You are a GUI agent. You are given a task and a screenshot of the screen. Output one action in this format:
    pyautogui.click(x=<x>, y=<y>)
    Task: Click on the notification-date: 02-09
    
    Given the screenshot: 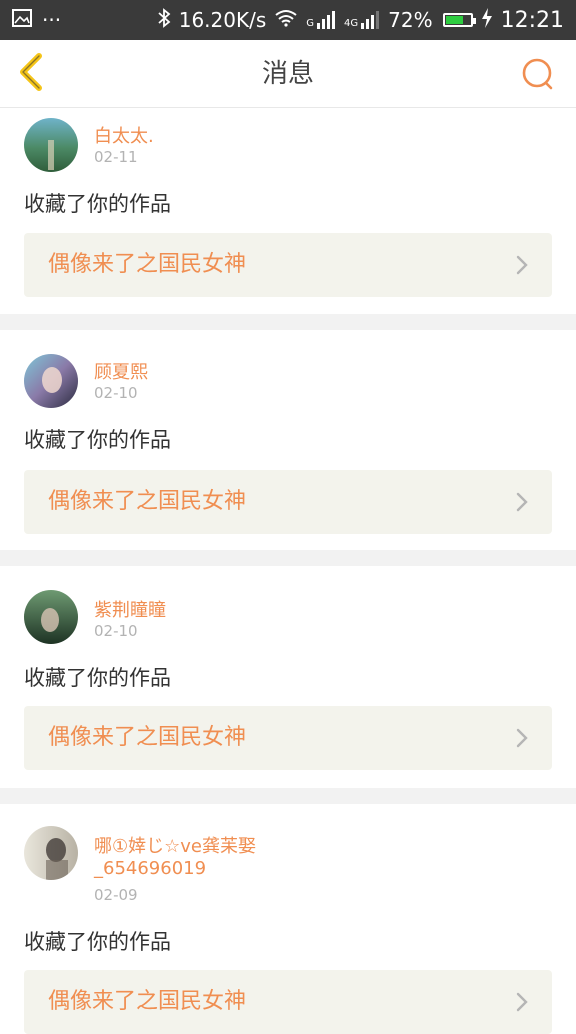 What is the action you would take?
    pyautogui.click(x=116, y=895)
    